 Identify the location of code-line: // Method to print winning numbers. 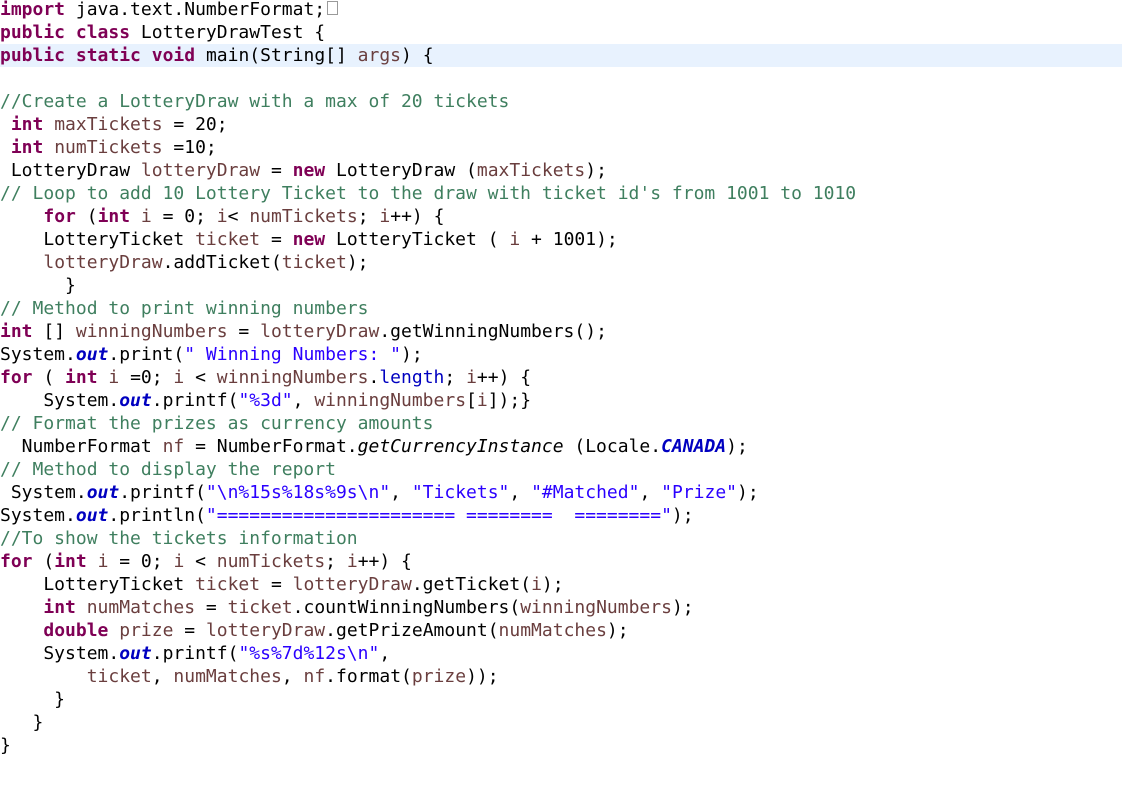
(561, 308).